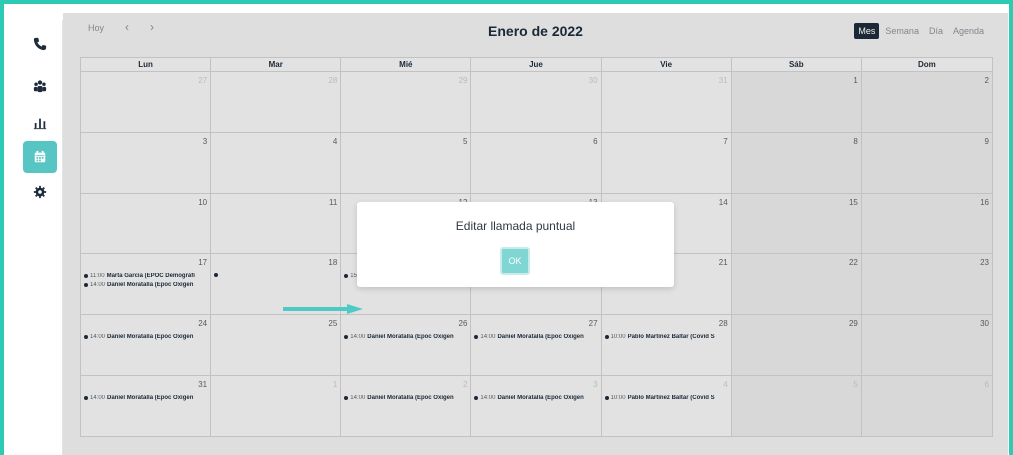 Image resolution: width=1013 pixels, height=455 pixels. I want to click on chart-icon, so click(40, 124).